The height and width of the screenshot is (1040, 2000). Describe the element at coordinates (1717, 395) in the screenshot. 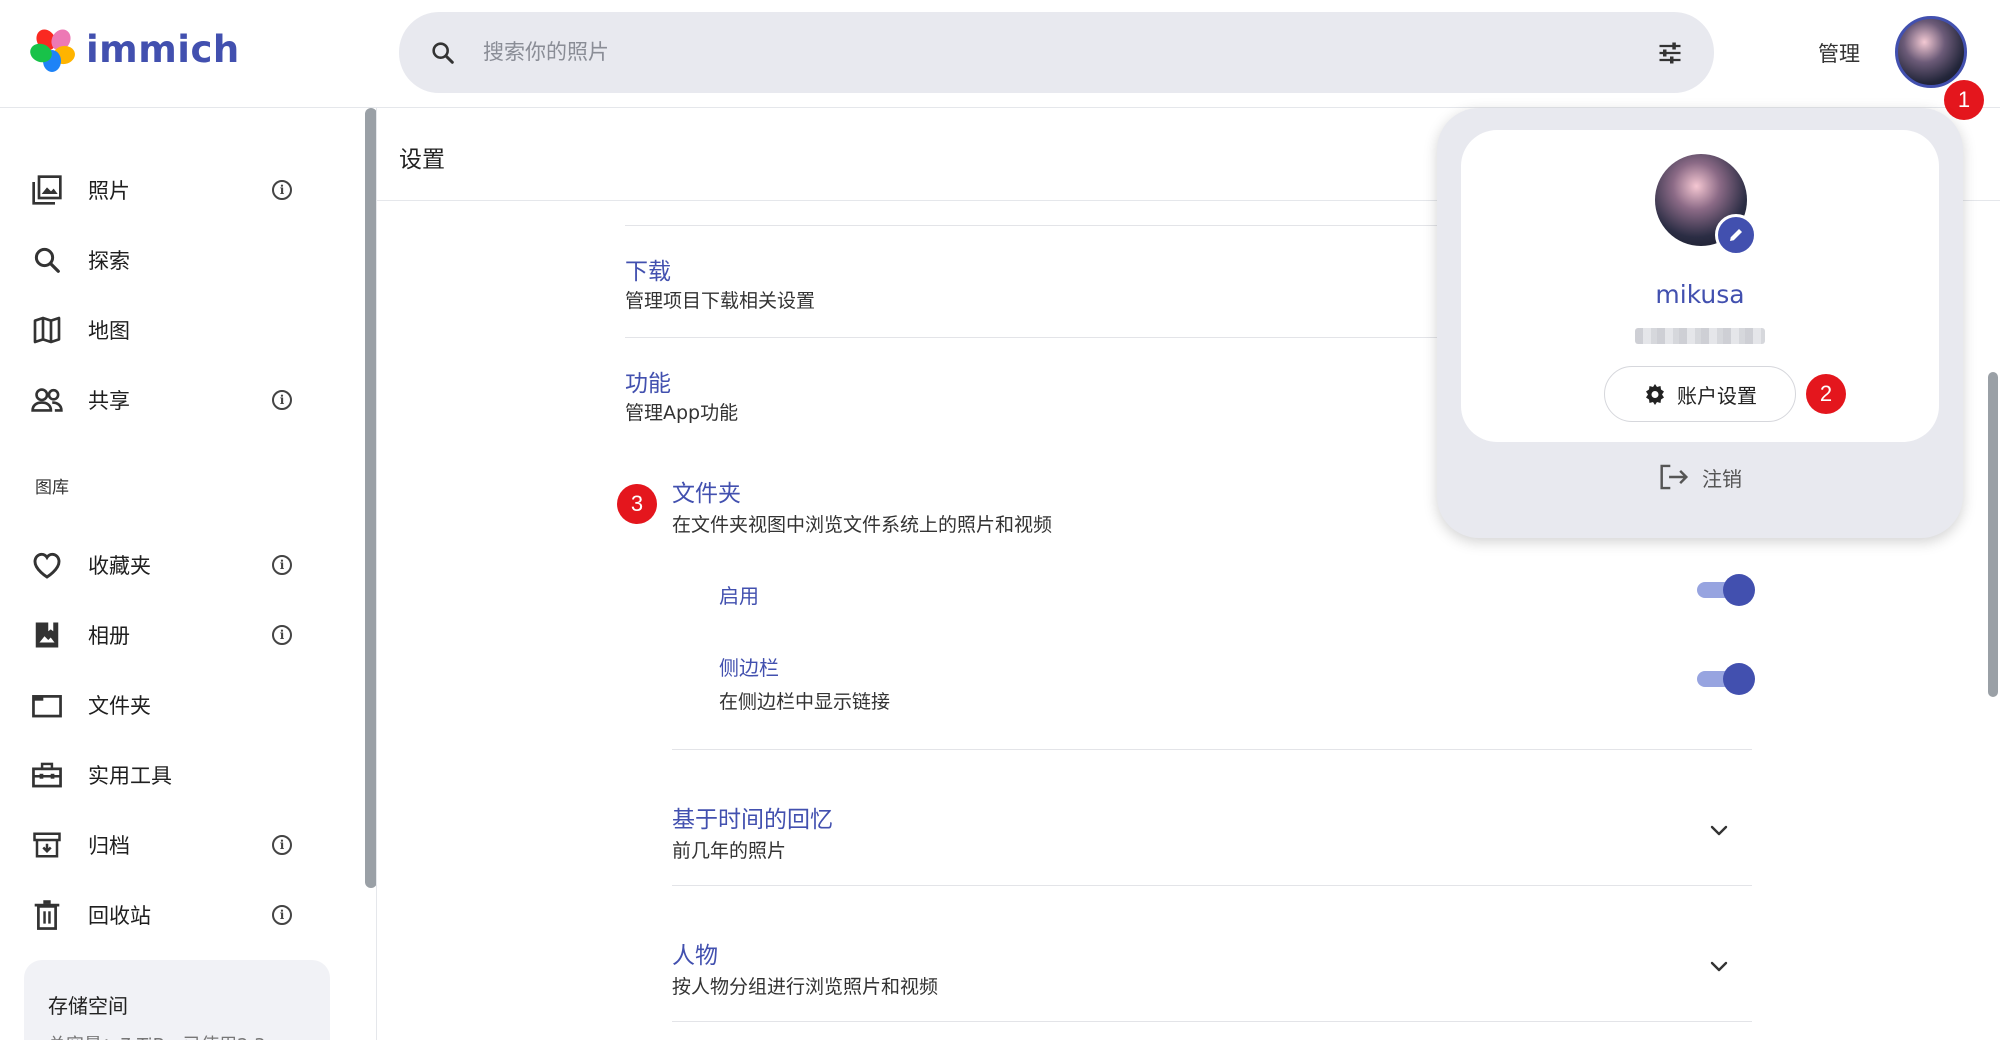

I see `account-settings-label: 账户设置` at that location.